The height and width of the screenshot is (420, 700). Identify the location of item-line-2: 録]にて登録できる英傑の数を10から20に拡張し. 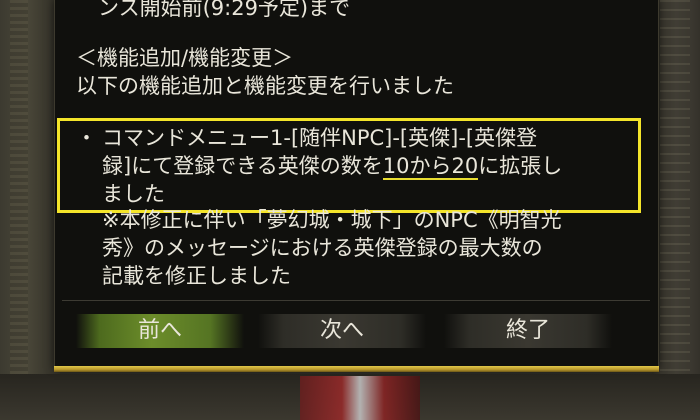
(332, 167).